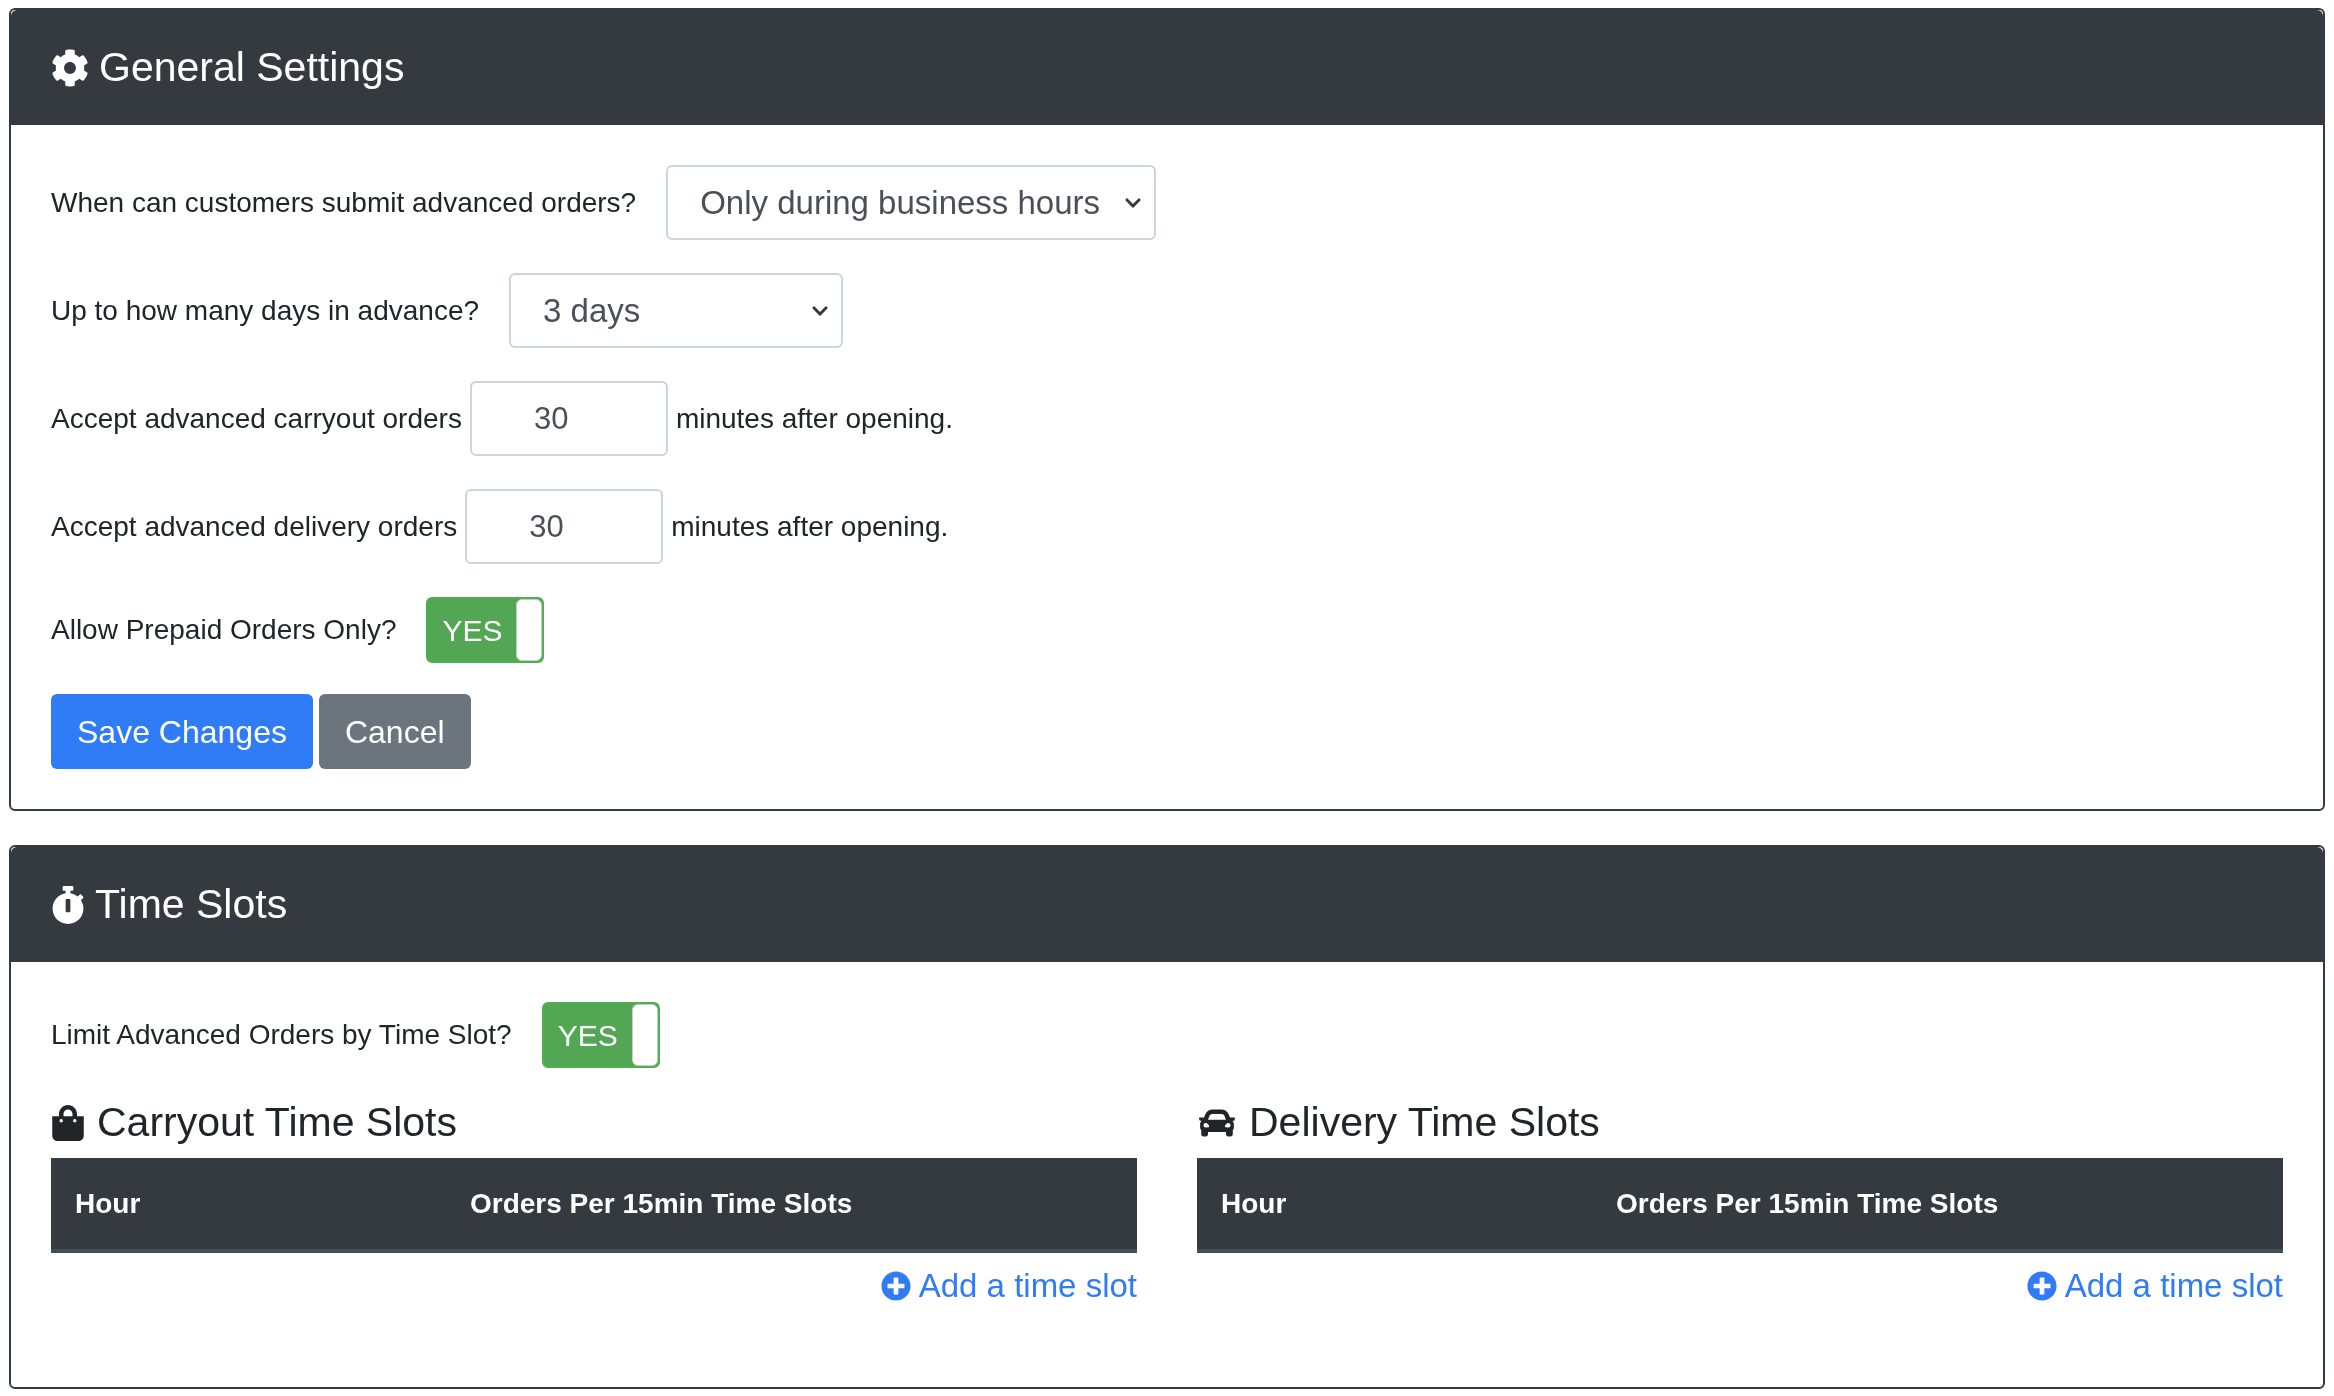 This screenshot has height=1396, width=2334. What do you see at coordinates (344, 202) in the screenshot?
I see `field-label: When can customers submit advanced orders?` at bounding box center [344, 202].